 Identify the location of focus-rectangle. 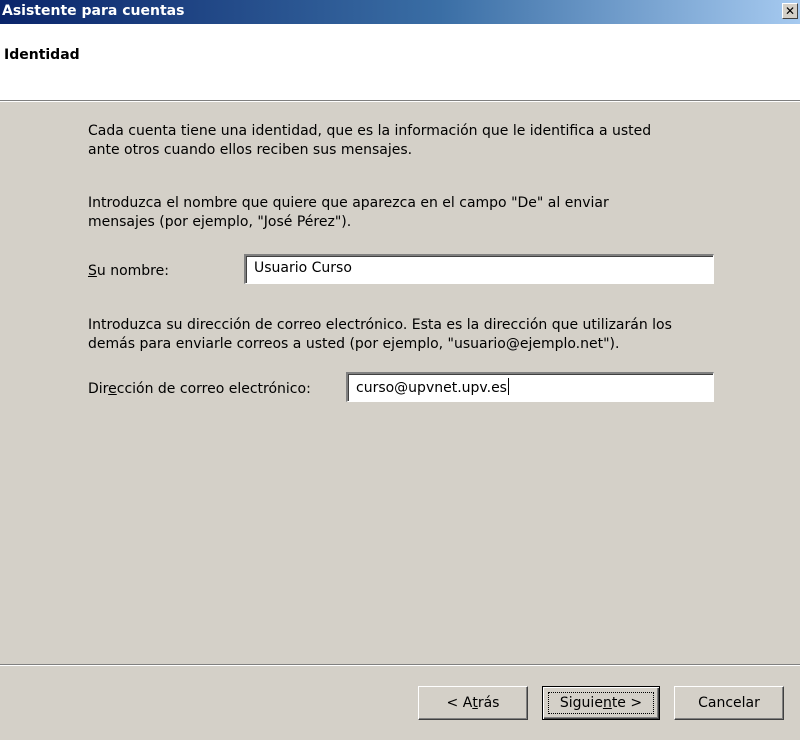
(601, 703).